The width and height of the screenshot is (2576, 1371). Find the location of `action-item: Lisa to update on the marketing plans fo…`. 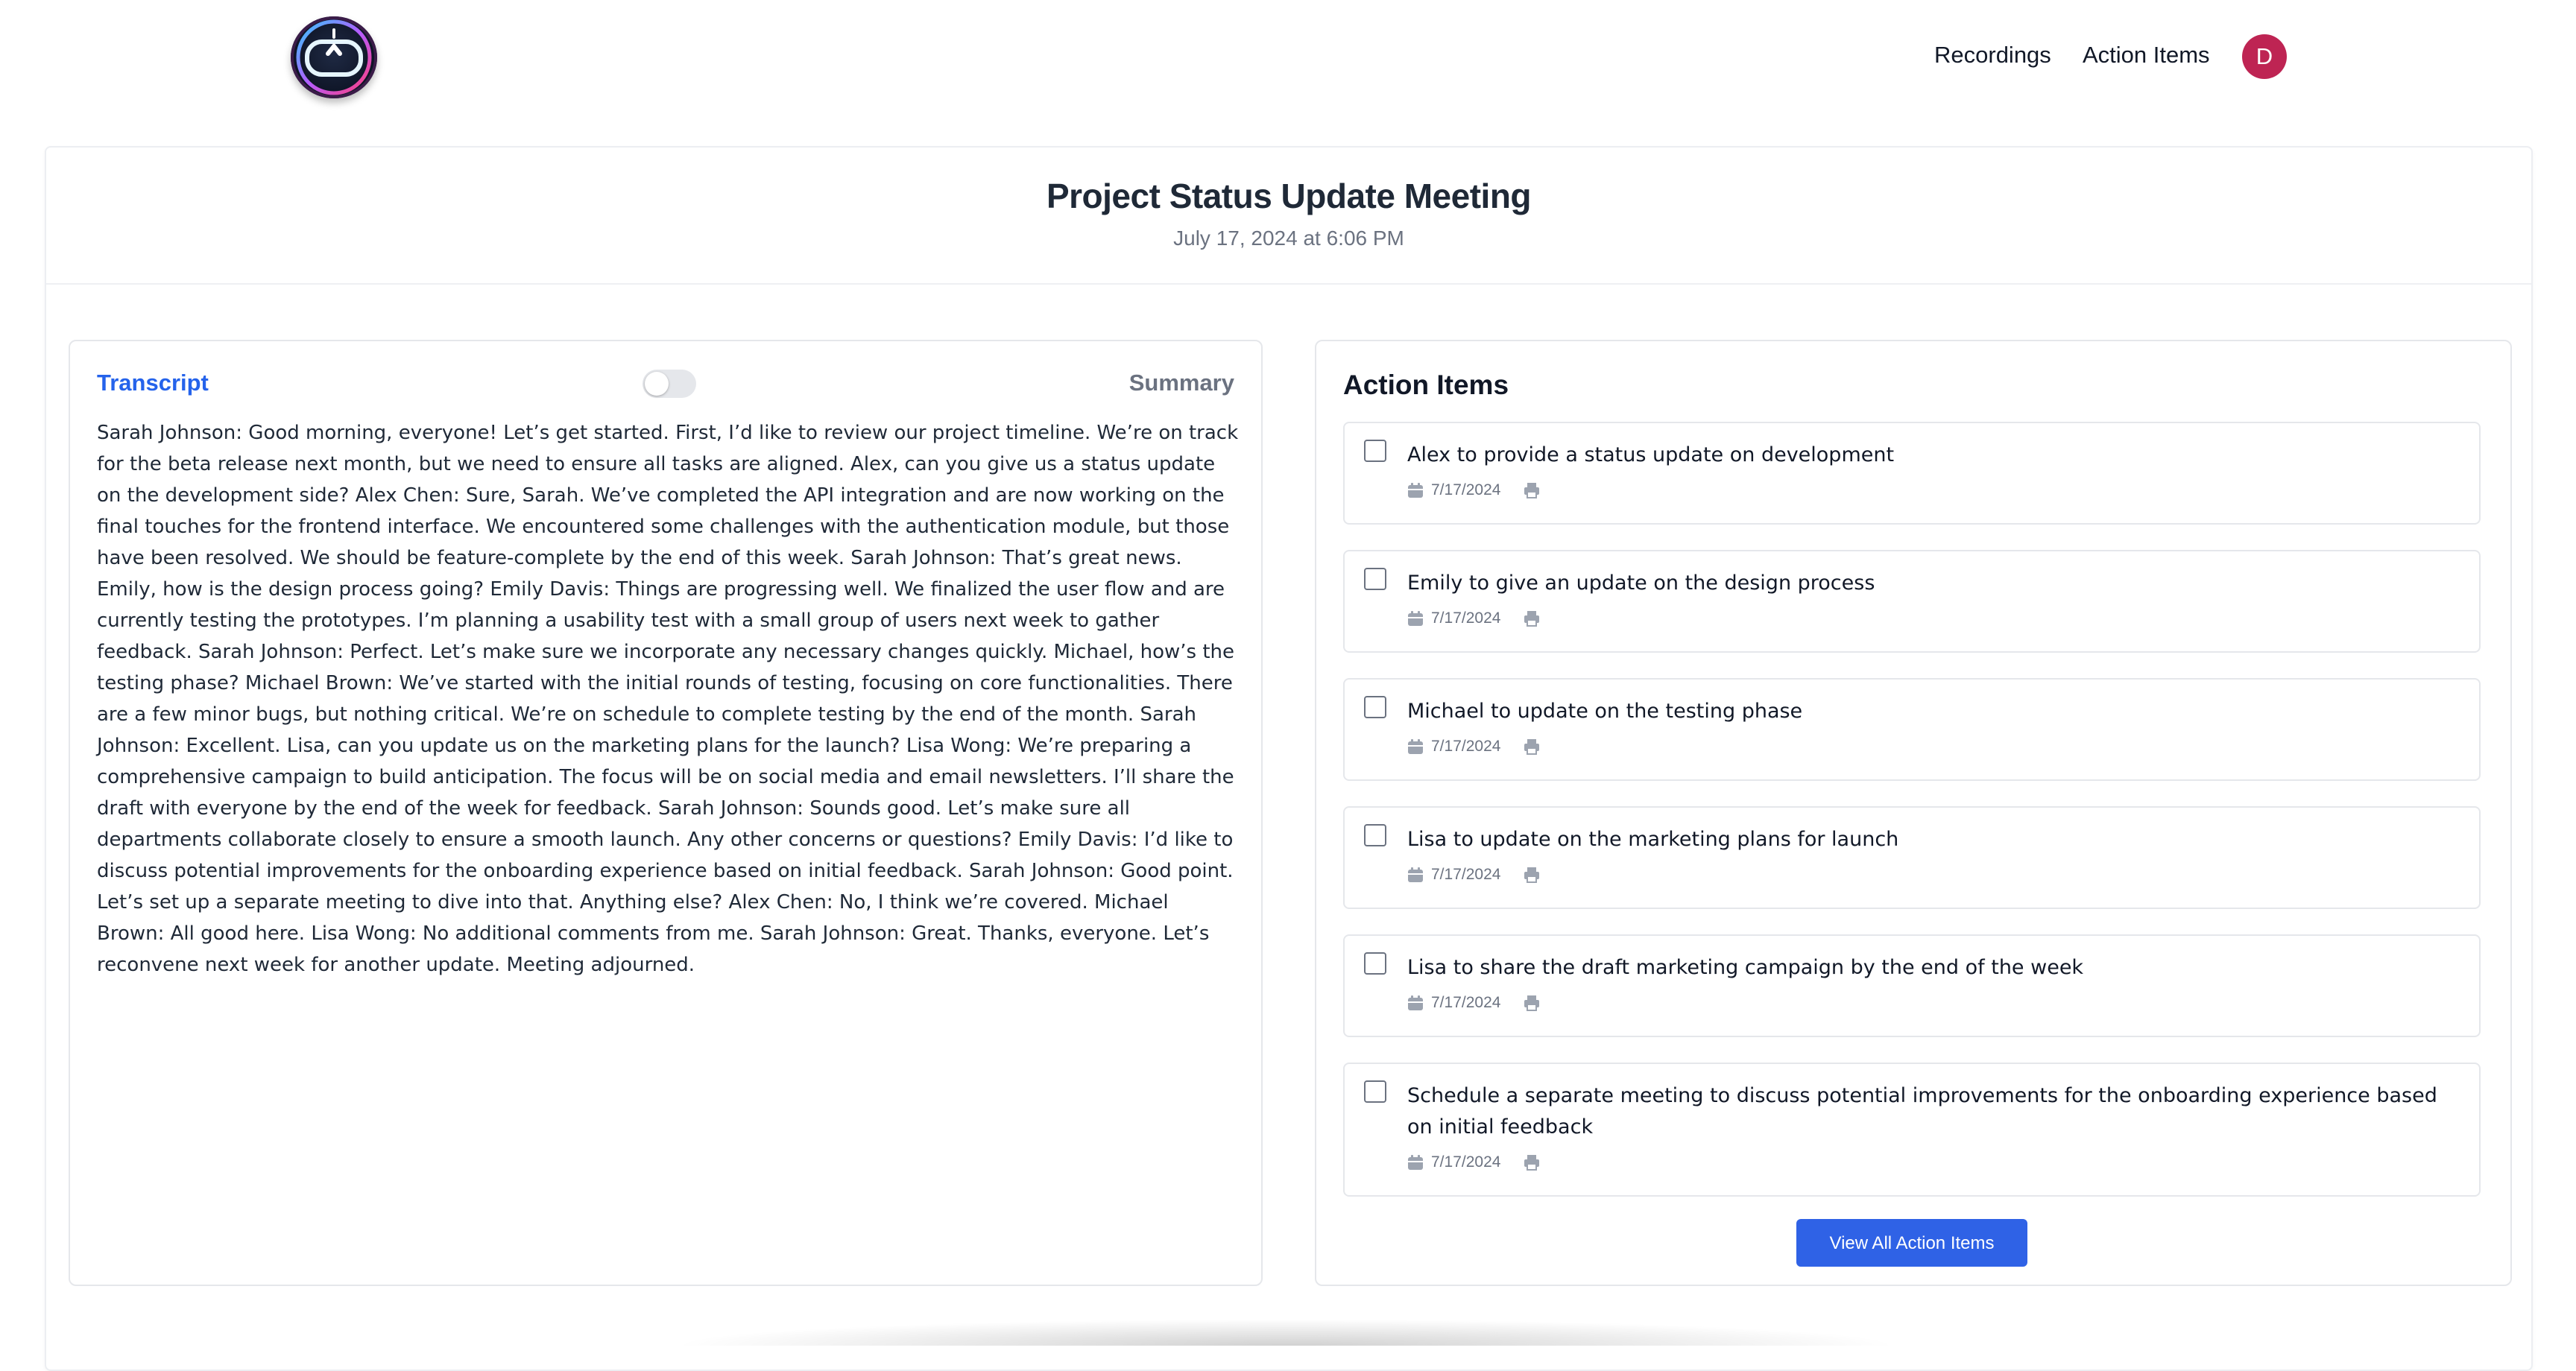

action-item: Lisa to update on the marketing plans fo… is located at coordinates (1912, 857).